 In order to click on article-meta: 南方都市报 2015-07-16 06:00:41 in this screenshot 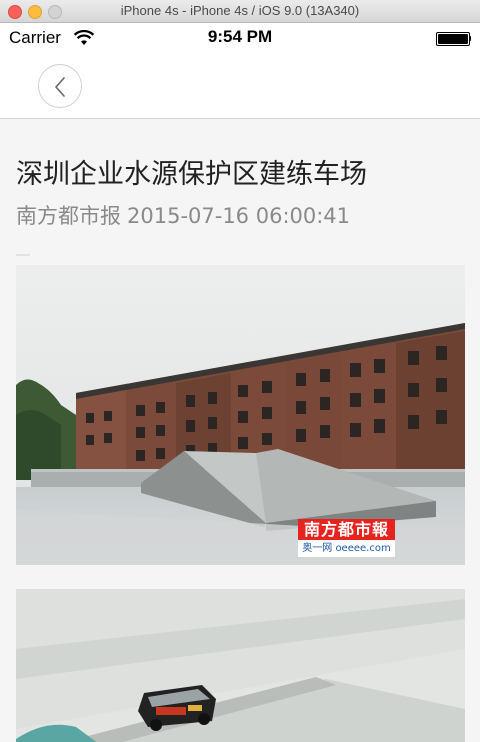, I will do `click(183, 215)`.